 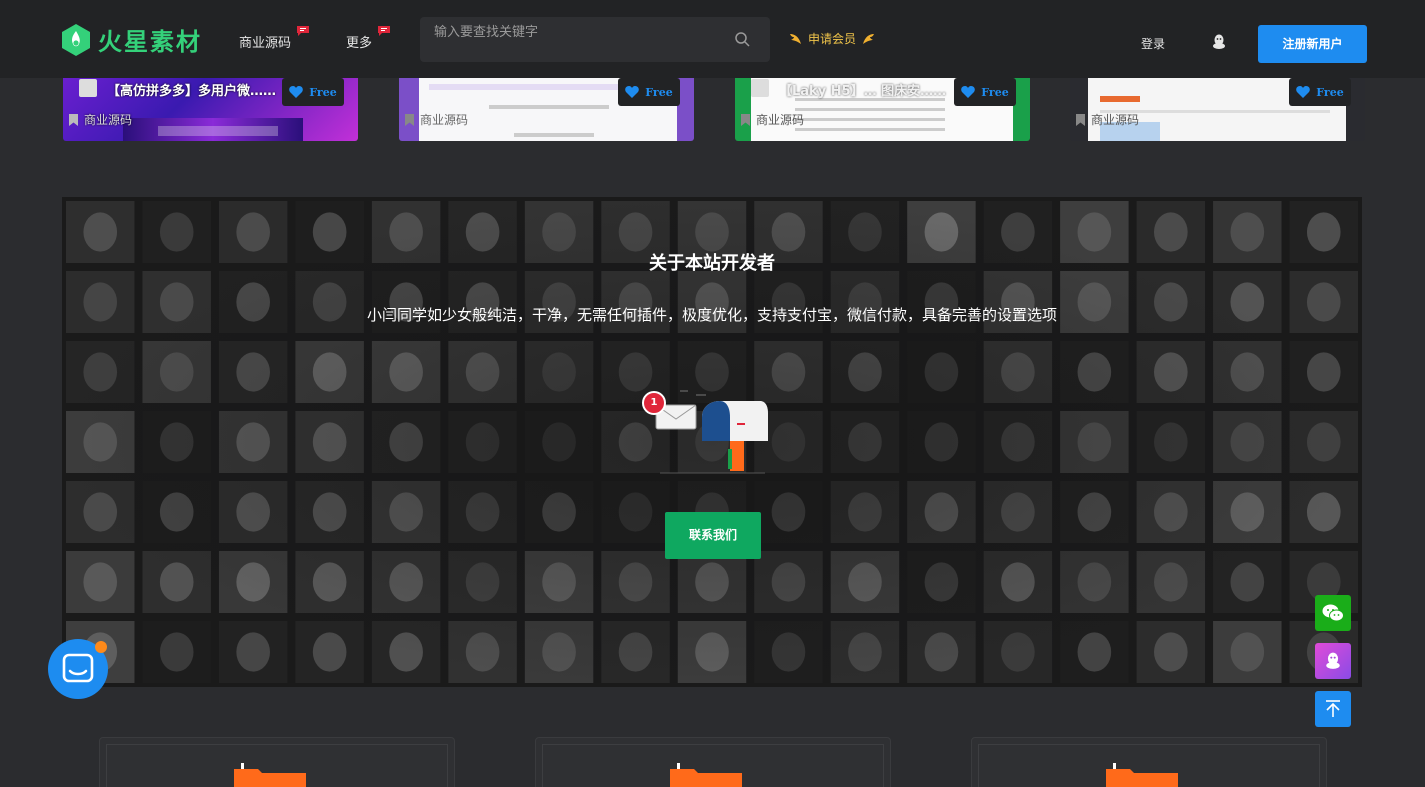 I want to click on search-box: 输入要查找关键字, so click(x=595, y=39).